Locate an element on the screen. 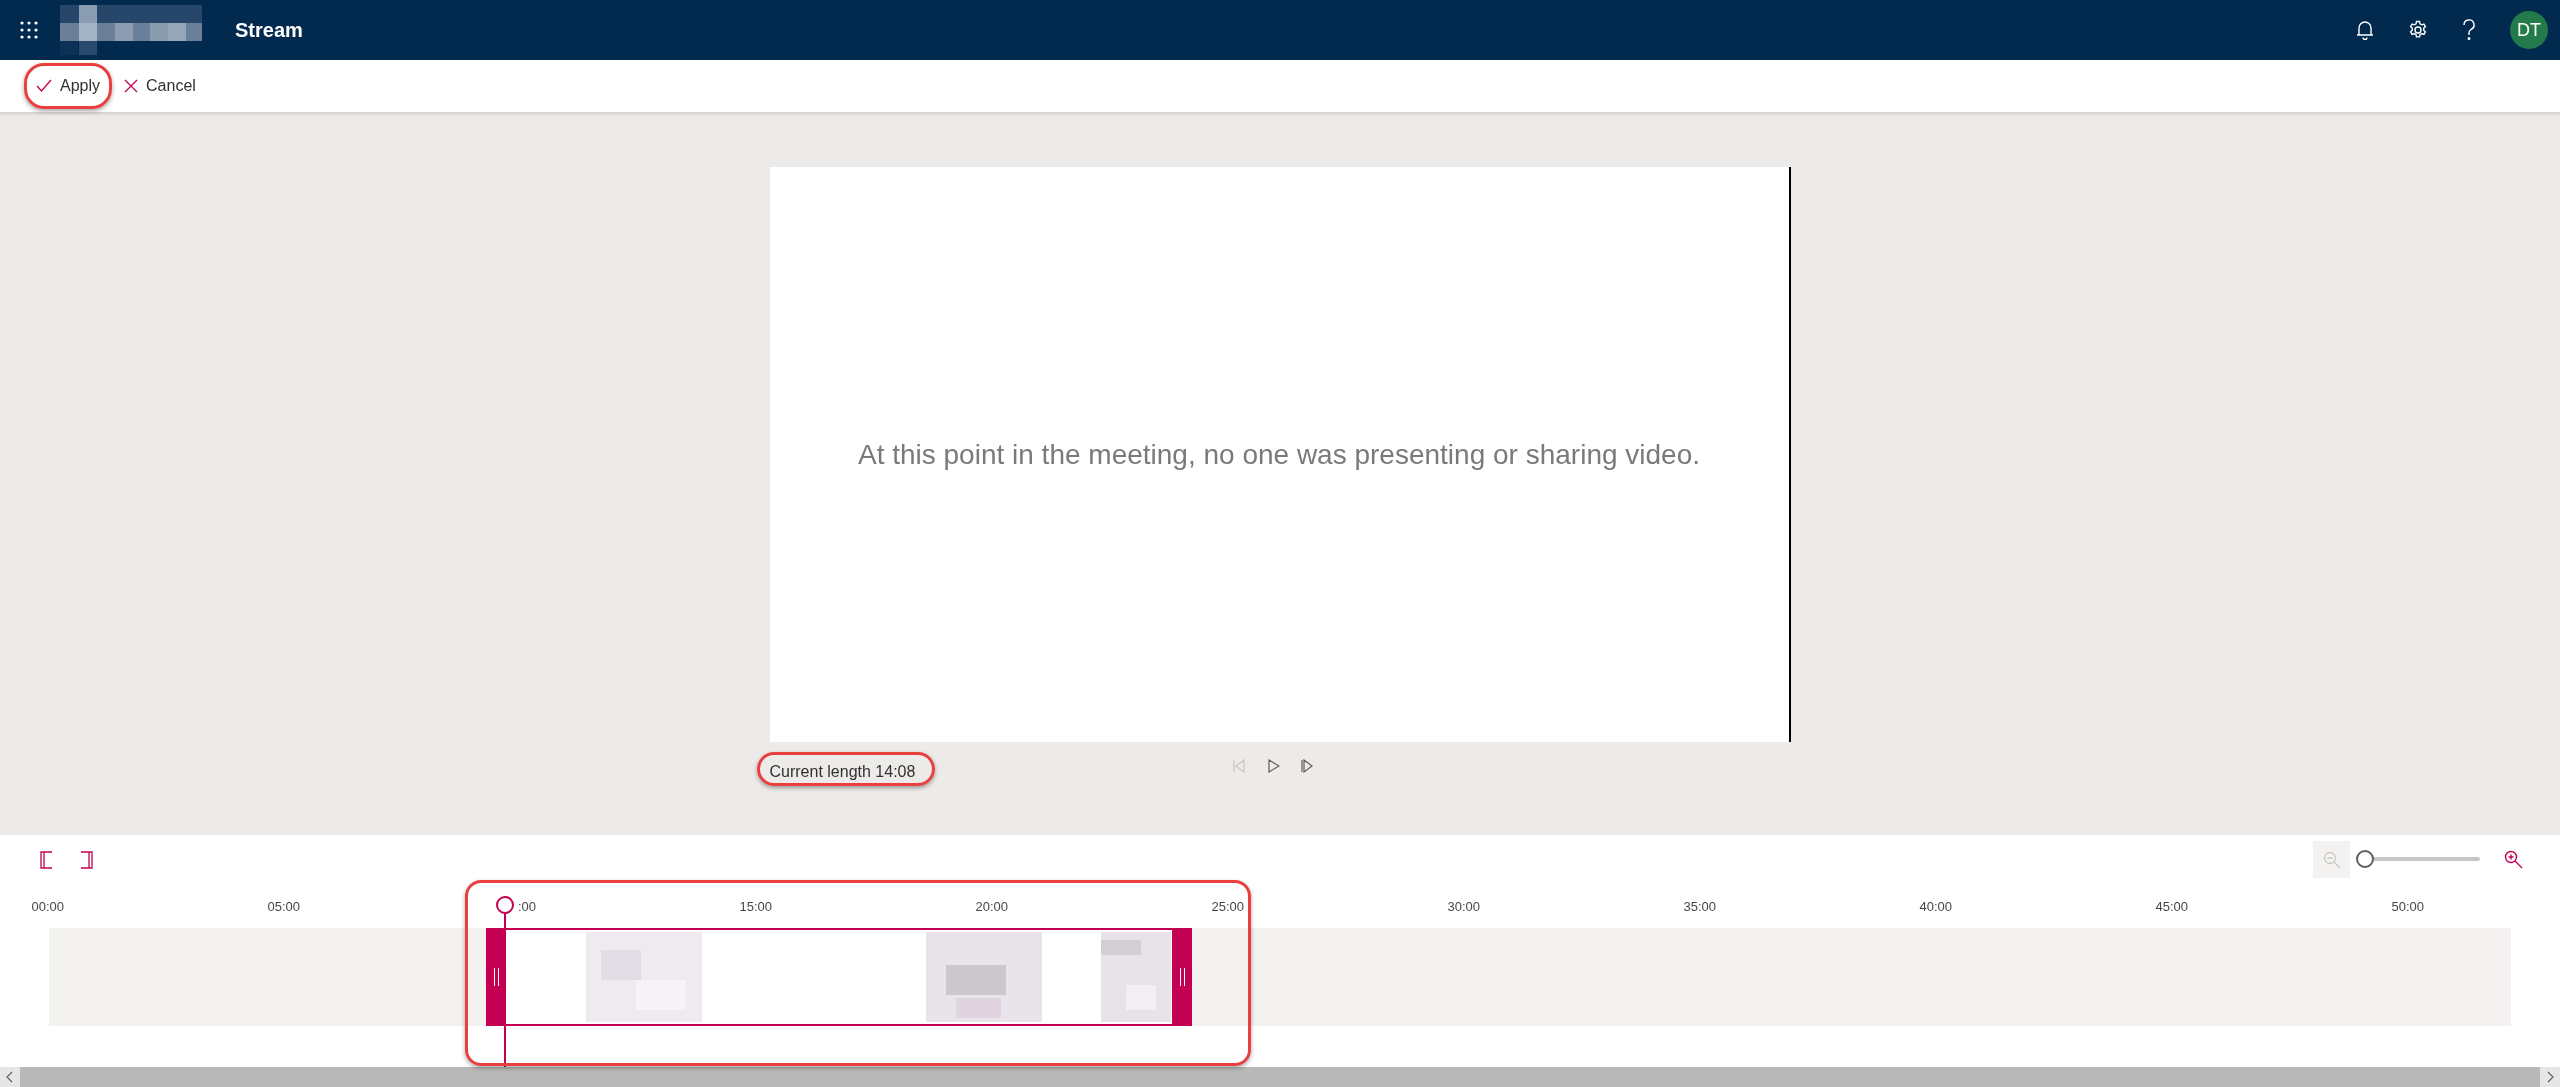 This screenshot has height=1087, width=2560. notification-bell-icon is located at coordinates (2365, 30).